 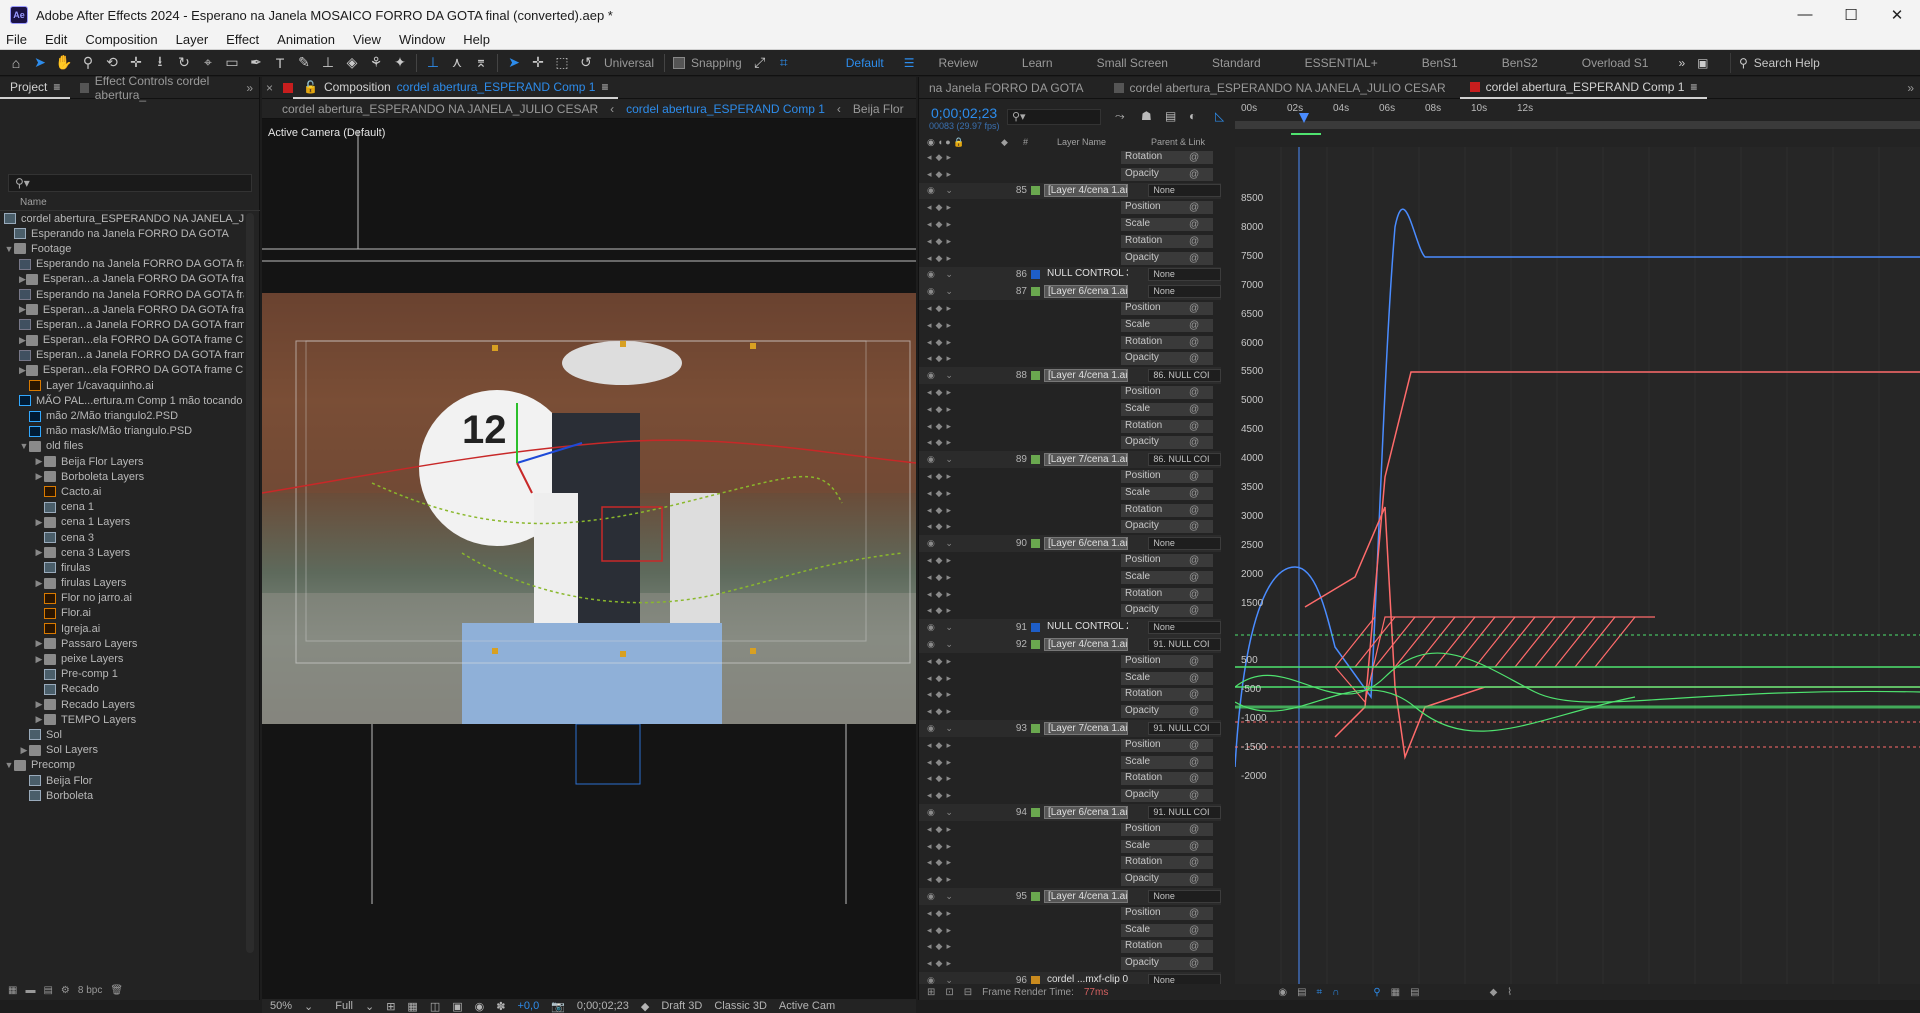 I want to click on composition-mini-flowchart-icon: ⤳, so click(x=1120, y=116).